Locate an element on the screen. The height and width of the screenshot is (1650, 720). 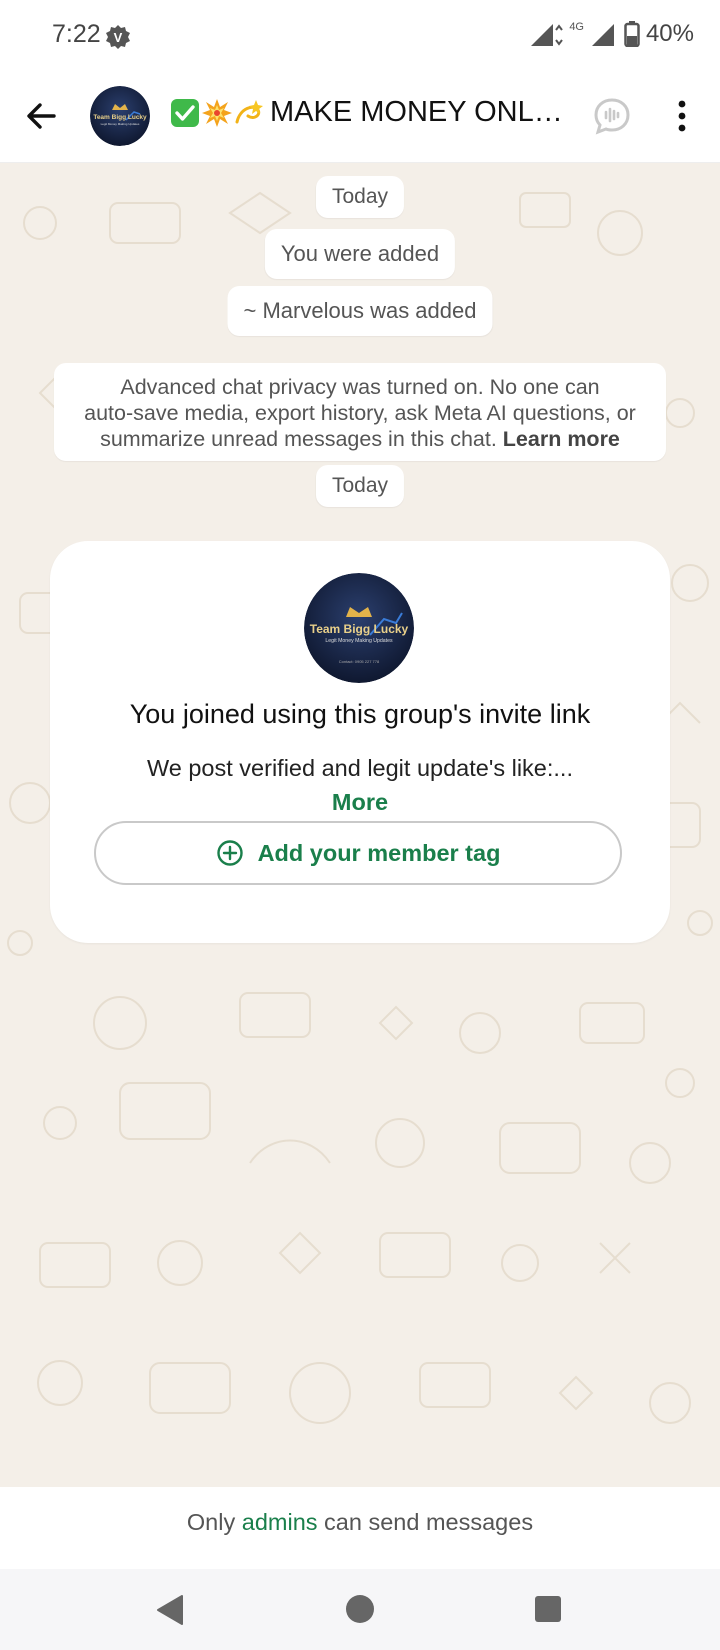
system-message-you-added: You were added is located at coordinates (360, 254).